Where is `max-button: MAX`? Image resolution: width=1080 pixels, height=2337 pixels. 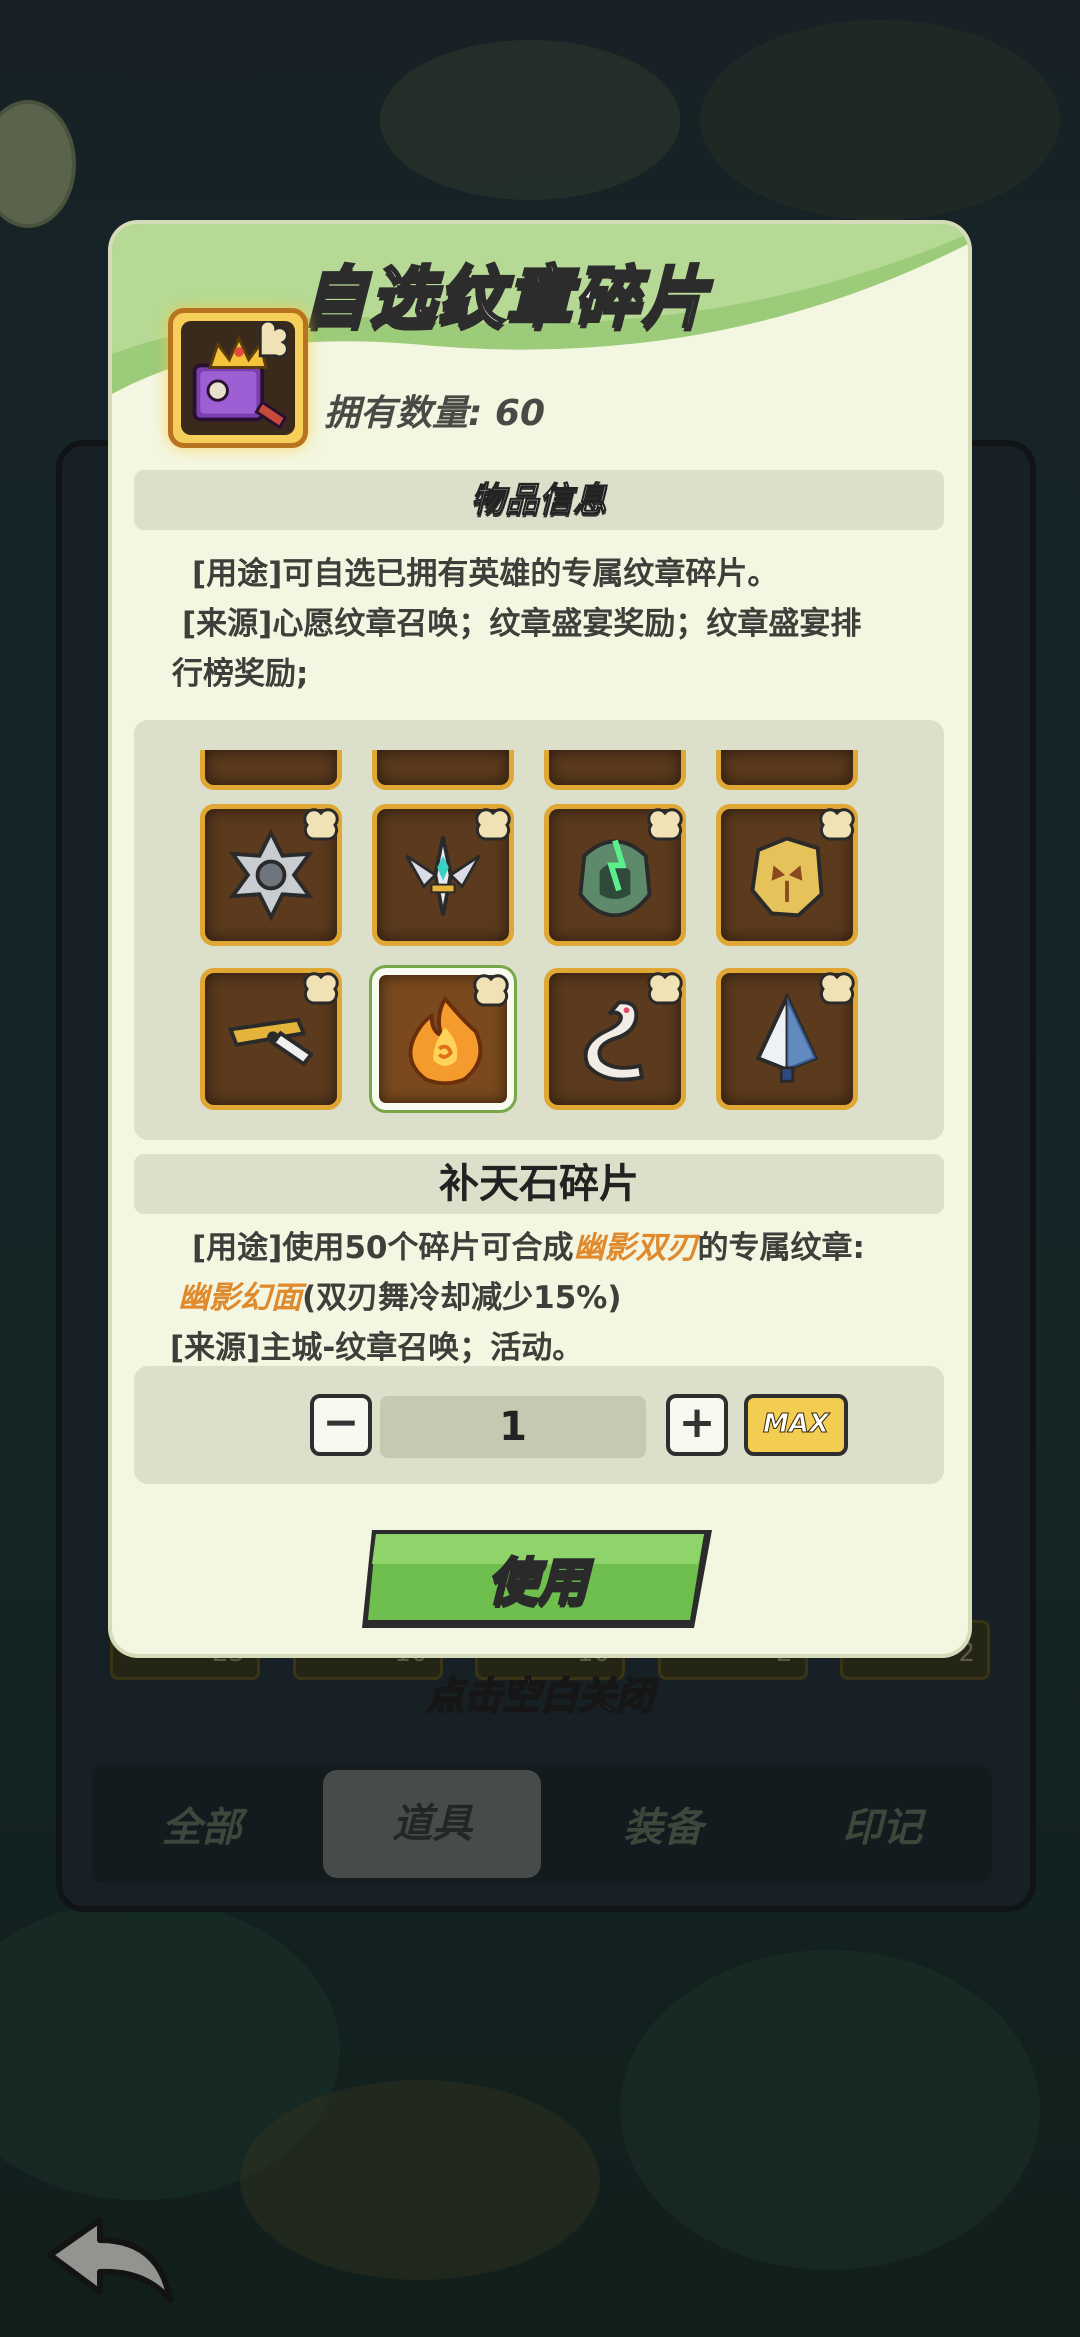 max-button: MAX is located at coordinates (796, 1425).